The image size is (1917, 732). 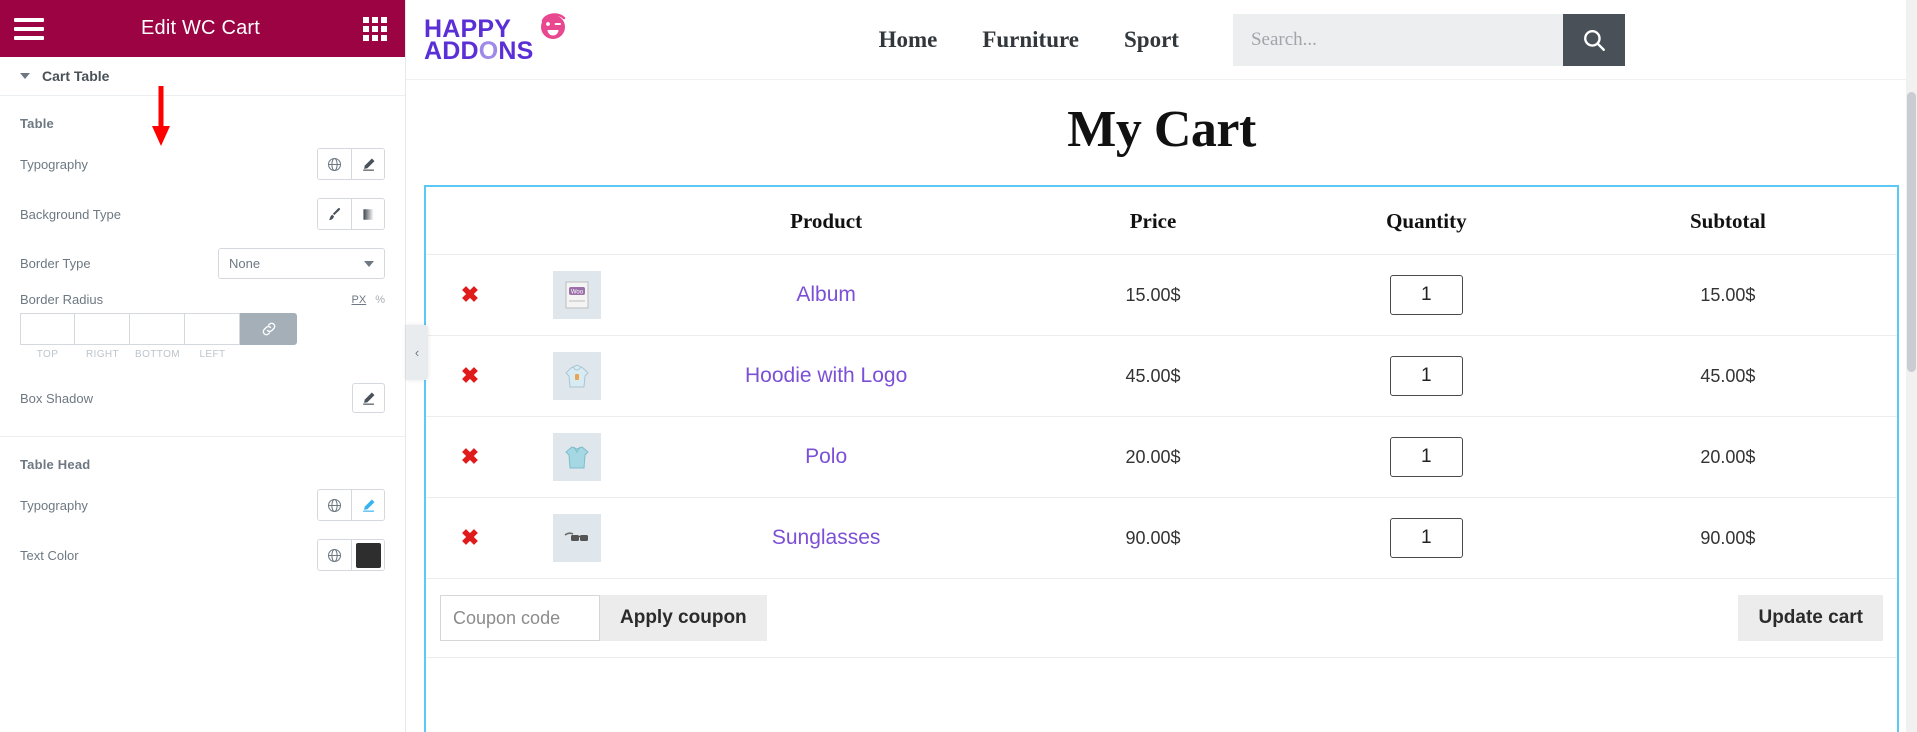 I want to click on product-link: Album, so click(x=826, y=294).